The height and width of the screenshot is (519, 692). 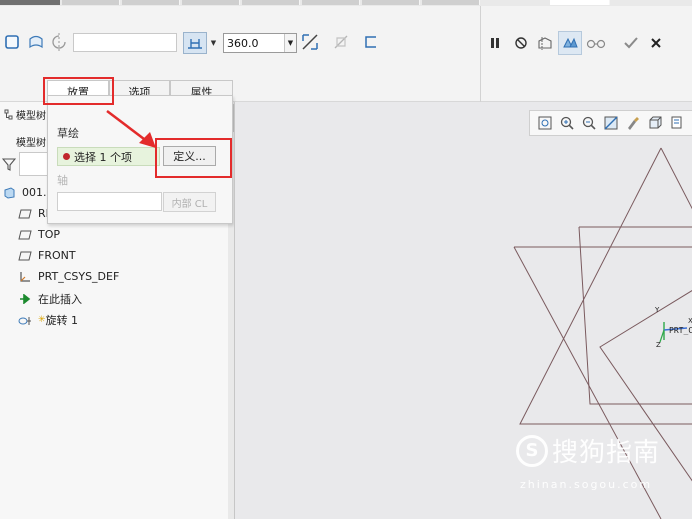 I want to click on tree-item-insert-here: 在此插入, so click(x=50, y=299).